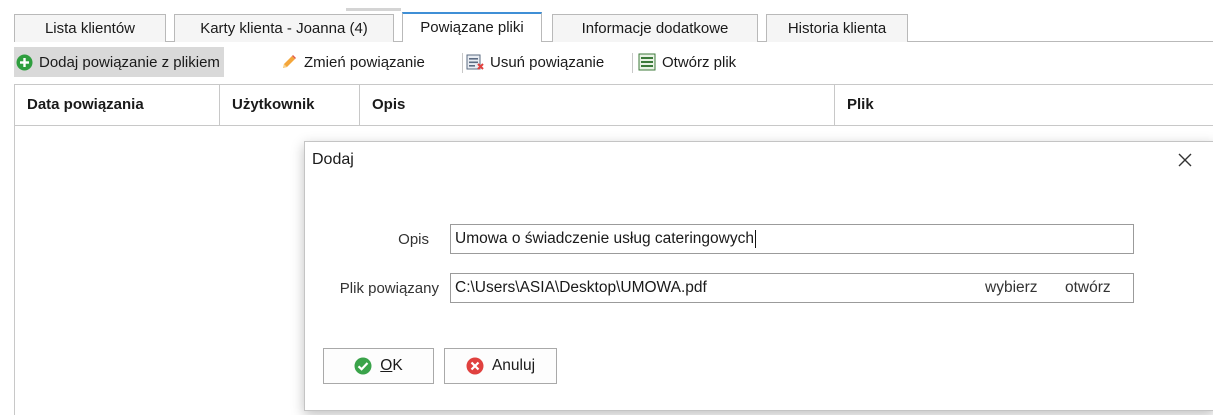 The image size is (1213, 415). Describe the element at coordinates (604, 238) in the screenshot. I see `description-value: Umowa o świadczenie usług cateringowych` at that location.